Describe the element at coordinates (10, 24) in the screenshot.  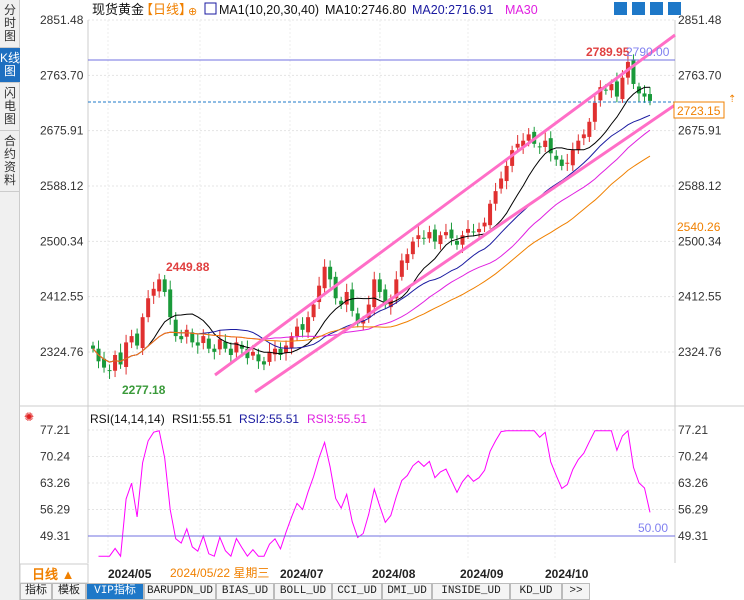
I see `tab-tick-chart: 分时图` at that location.